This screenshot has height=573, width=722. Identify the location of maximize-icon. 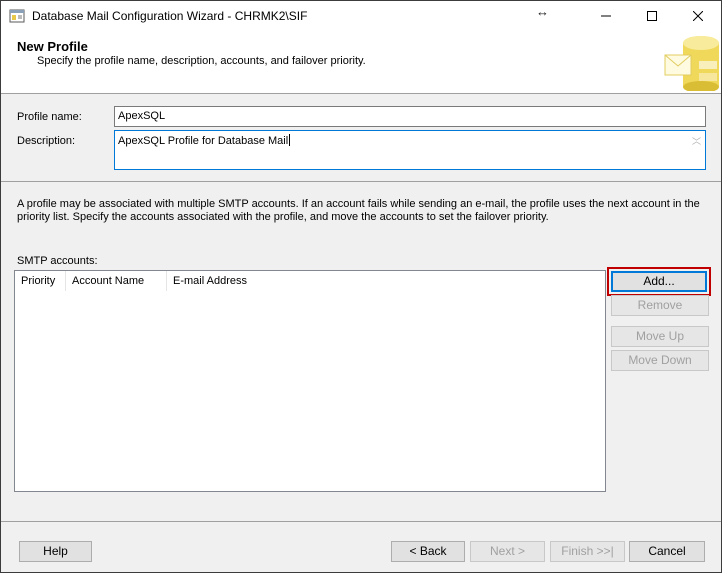
(652, 16).